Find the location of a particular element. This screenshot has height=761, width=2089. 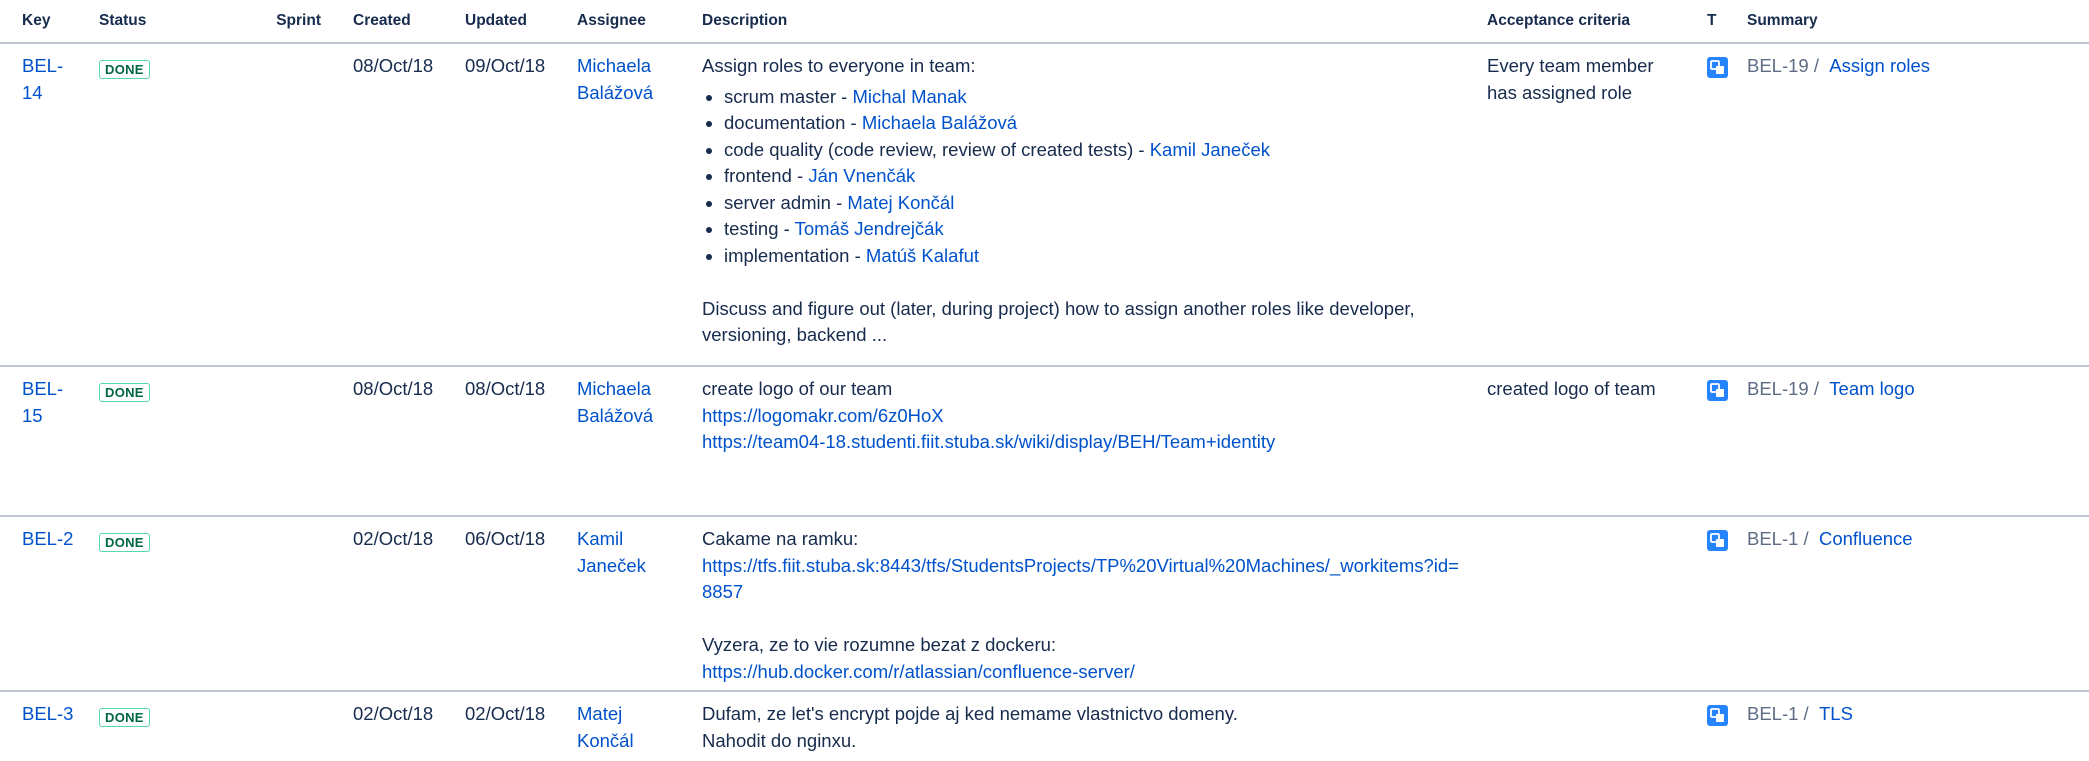

summary-link: Assign roles is located at coordinates (1879, 65).